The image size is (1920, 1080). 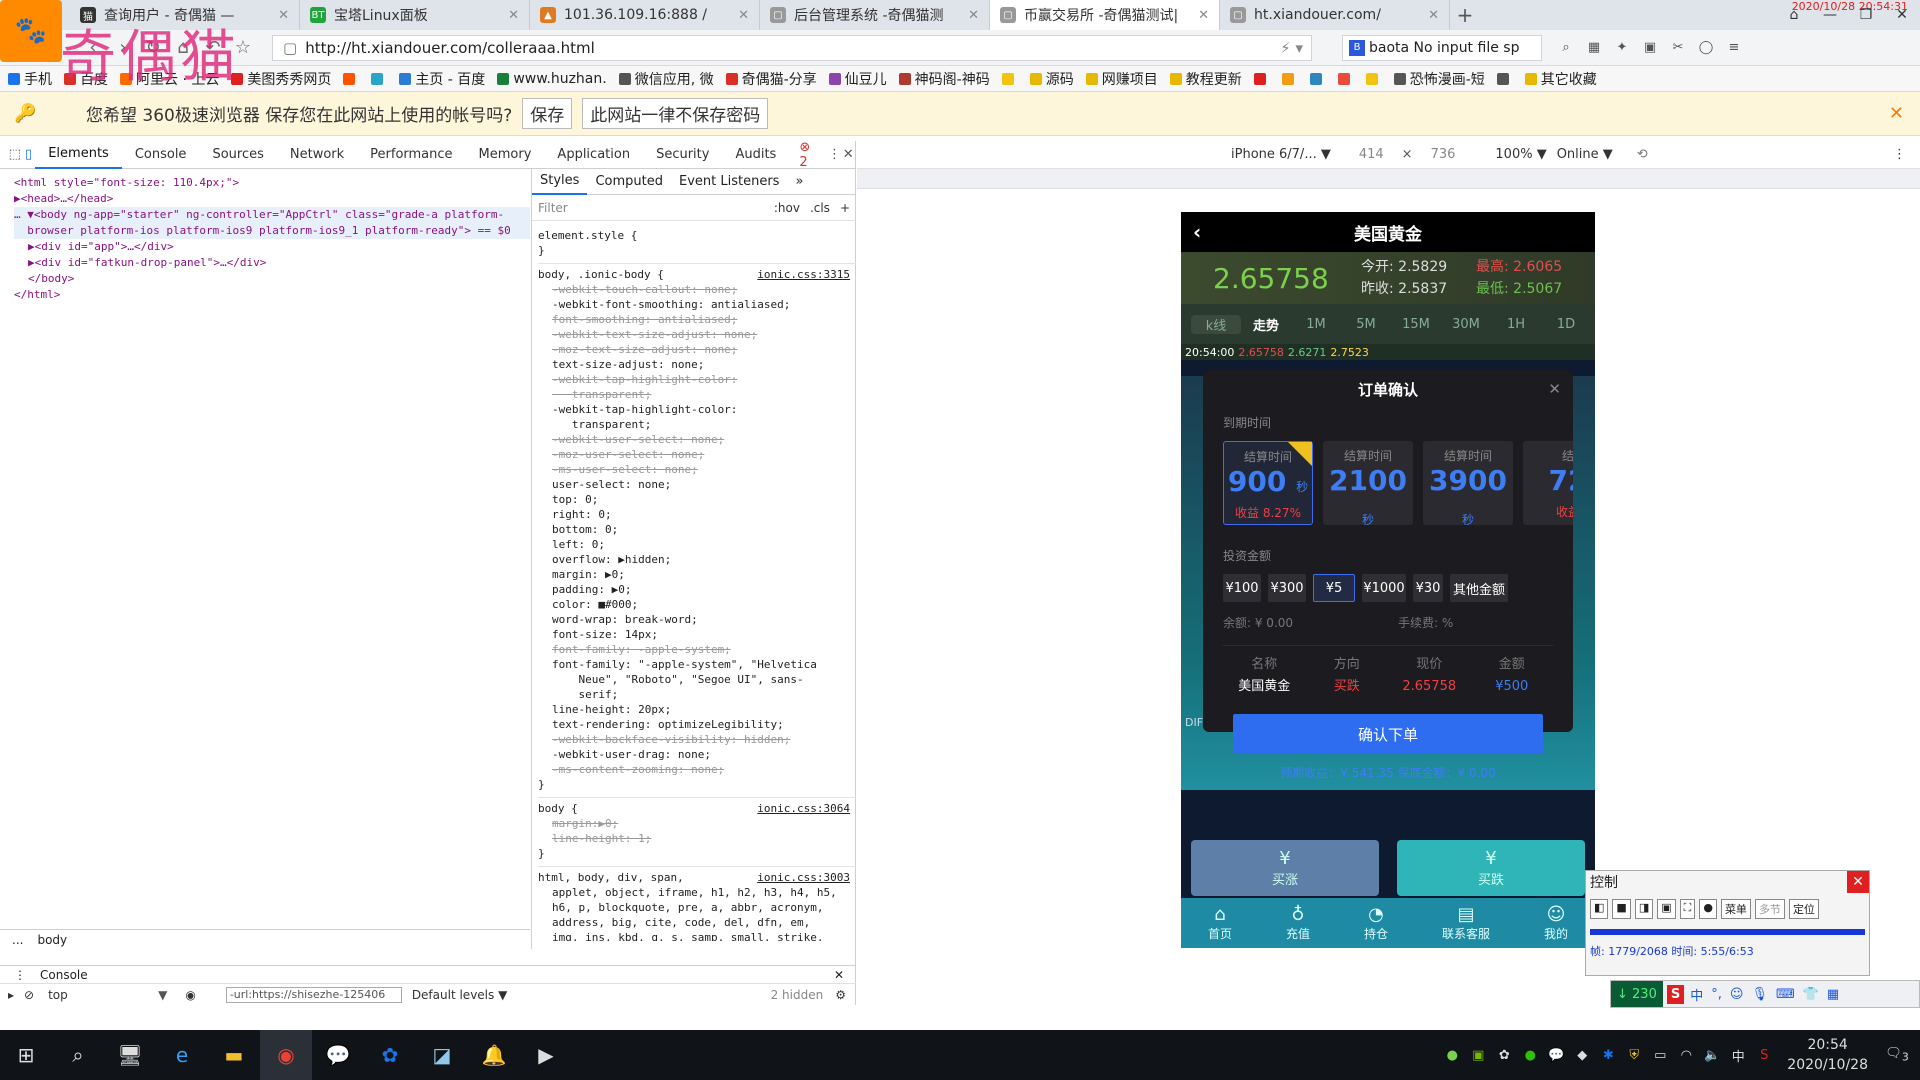 What do you see at coordinates (675, 113) in the screenshot?
I see `never-save-button: 此网站一律不保存密码` at bounding box center [675, 113].